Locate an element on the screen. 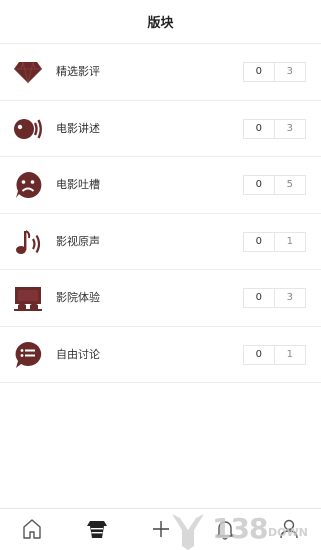 This screenshot has height=550, width=321. section-counts: 0 5 is located at coordinates (274, 185).